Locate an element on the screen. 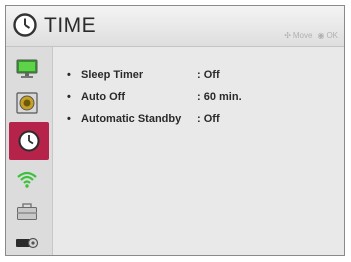 Image resolution: width=351 pixels, height=262 pixels. setting-row-automatic-standby: • Automatic Standby : Off is located at coordinates (202, 121).